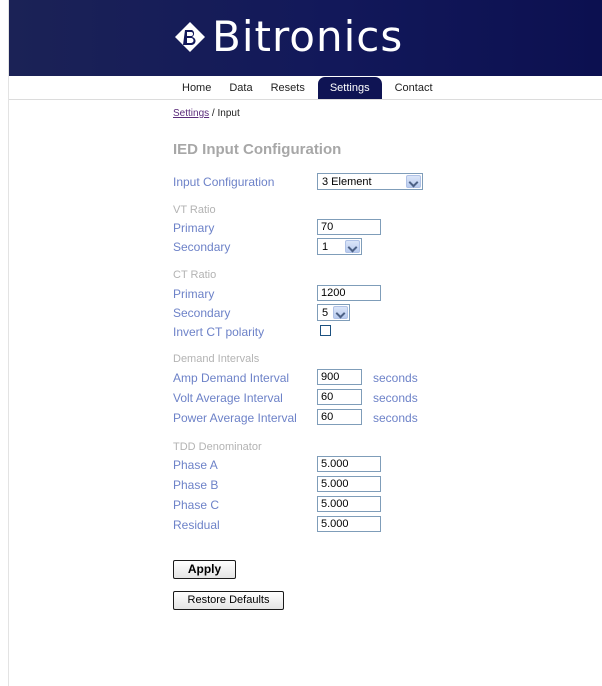  Describe the element at coordinates (325, 247) in the screenshot. I see `vt-secondary-value: 1` at that location.